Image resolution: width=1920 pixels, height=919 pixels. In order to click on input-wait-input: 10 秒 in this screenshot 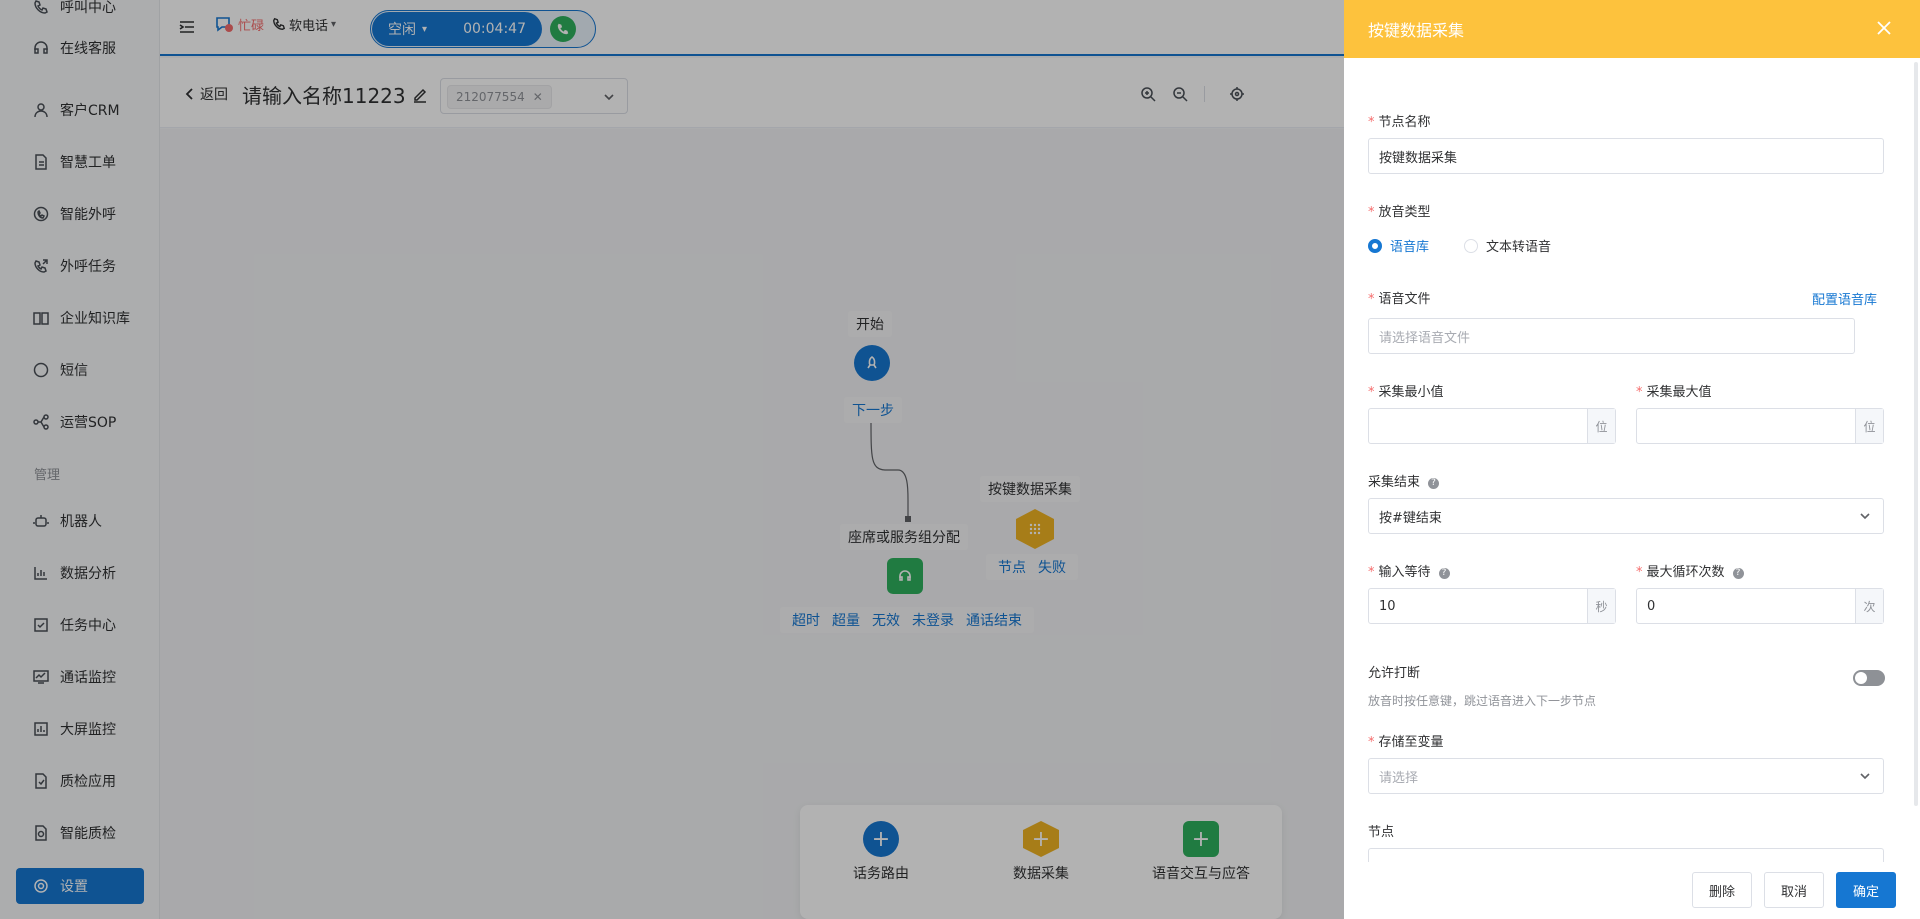, I will do `click(1492, 606)`.